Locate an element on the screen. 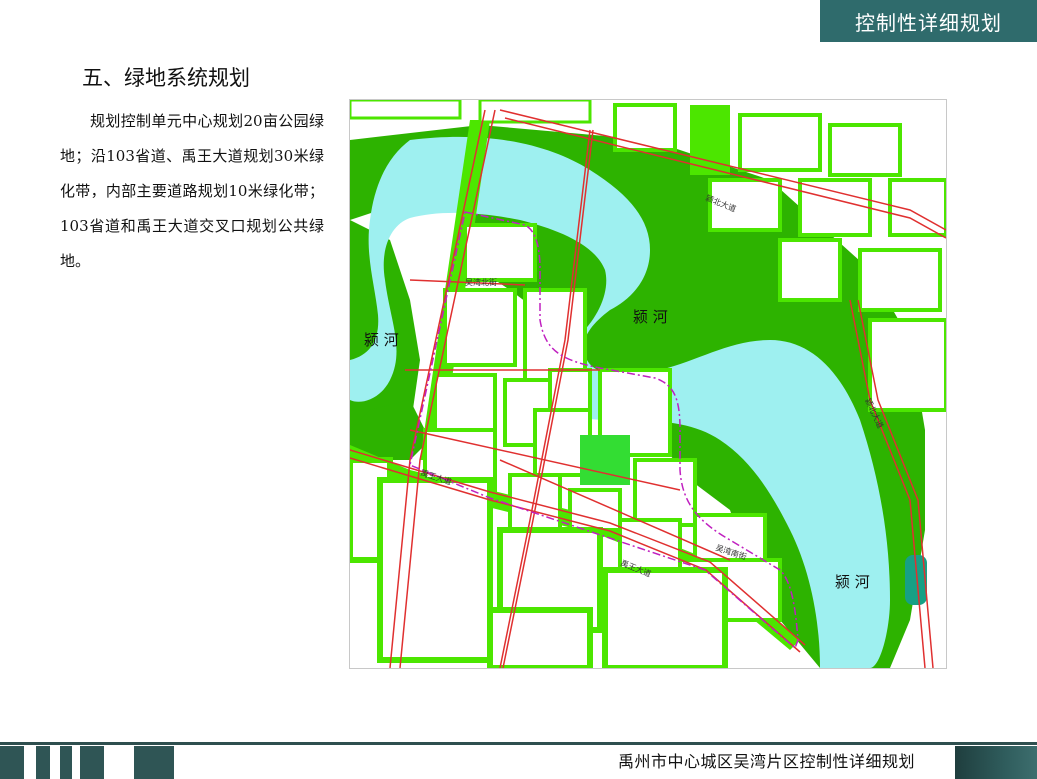 The image size is (1037, 779). river-label-west: 颍 河 is located at coordinates (381, 340).